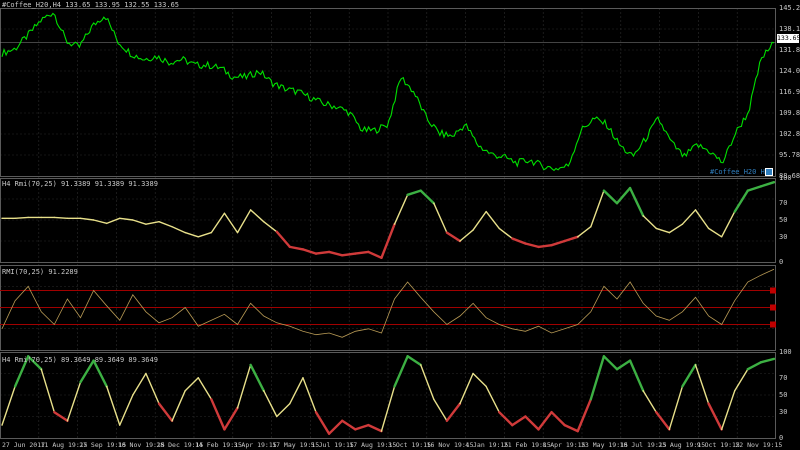 This screenshot has height=450, width=800. I want to click on symbol-marker-icon, so click(769, 172).